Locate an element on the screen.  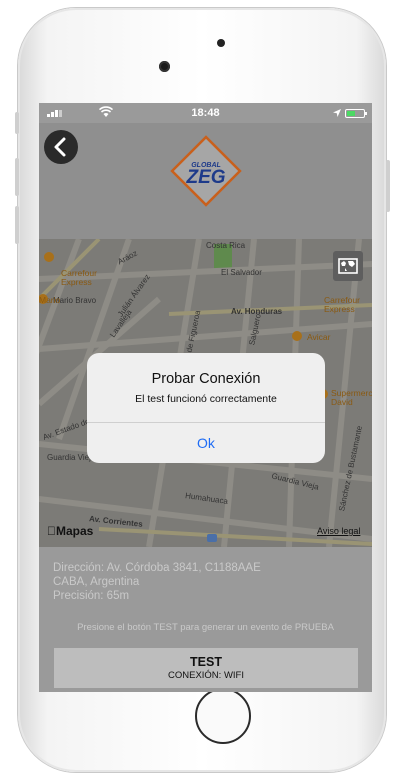
poi-carrefour-express-left: Carrefour Express is located at coordinates (86, 278).